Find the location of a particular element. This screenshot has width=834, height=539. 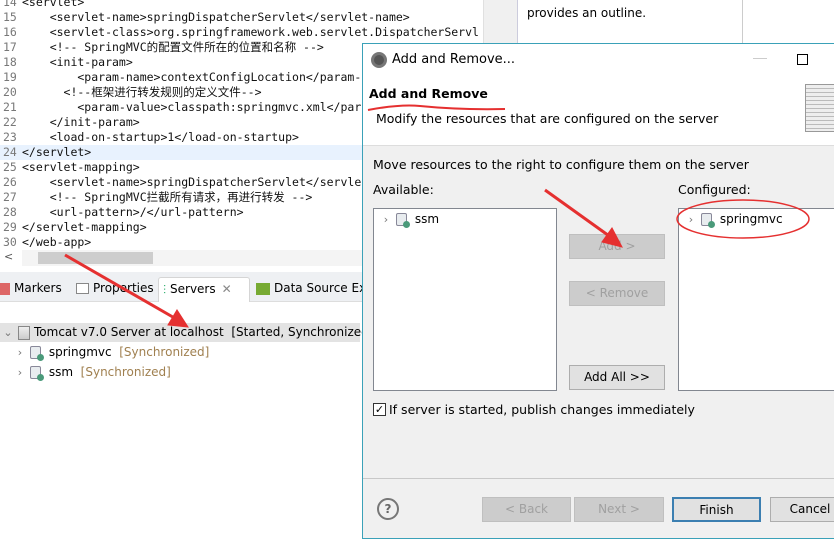

module-row: › springmvc [Synchronized] is located at coordinates (194, 352).